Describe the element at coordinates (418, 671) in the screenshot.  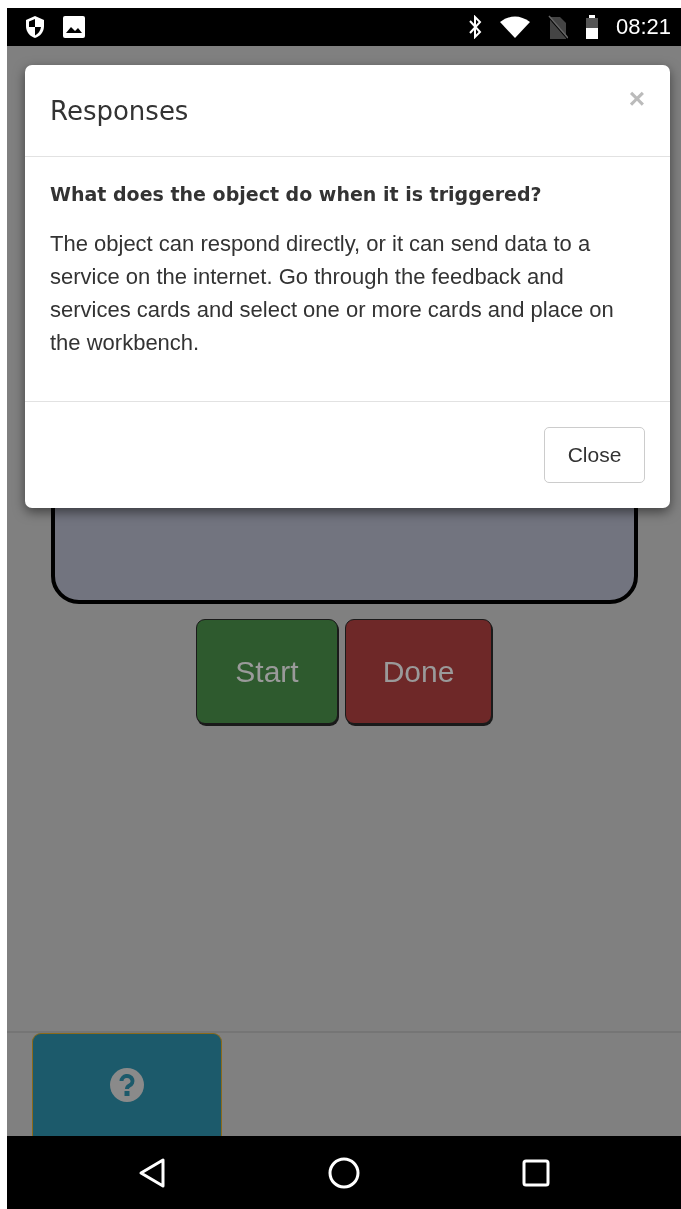
I see `done-button: Done` at that location.